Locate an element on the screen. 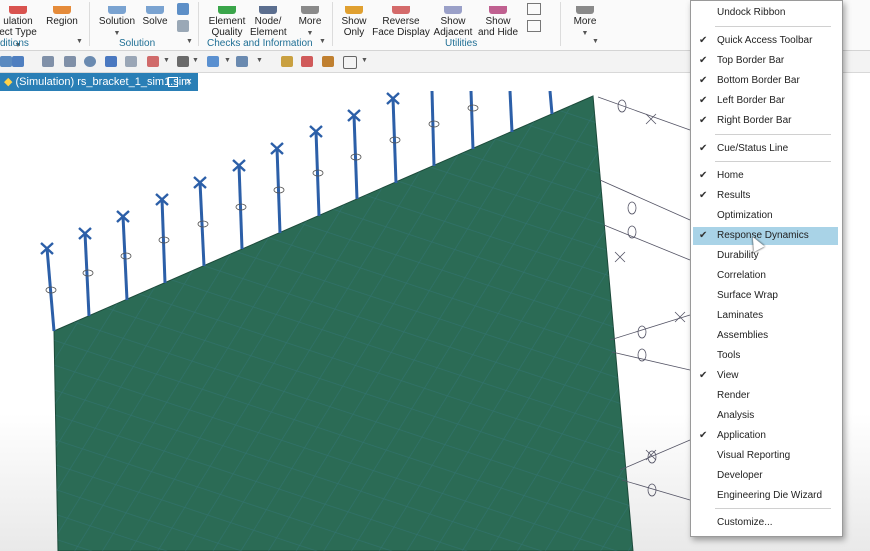 This screenshot has width=870, height=551. show-adjacent-button: Show Adjacent is located at coordinates (453, 22).